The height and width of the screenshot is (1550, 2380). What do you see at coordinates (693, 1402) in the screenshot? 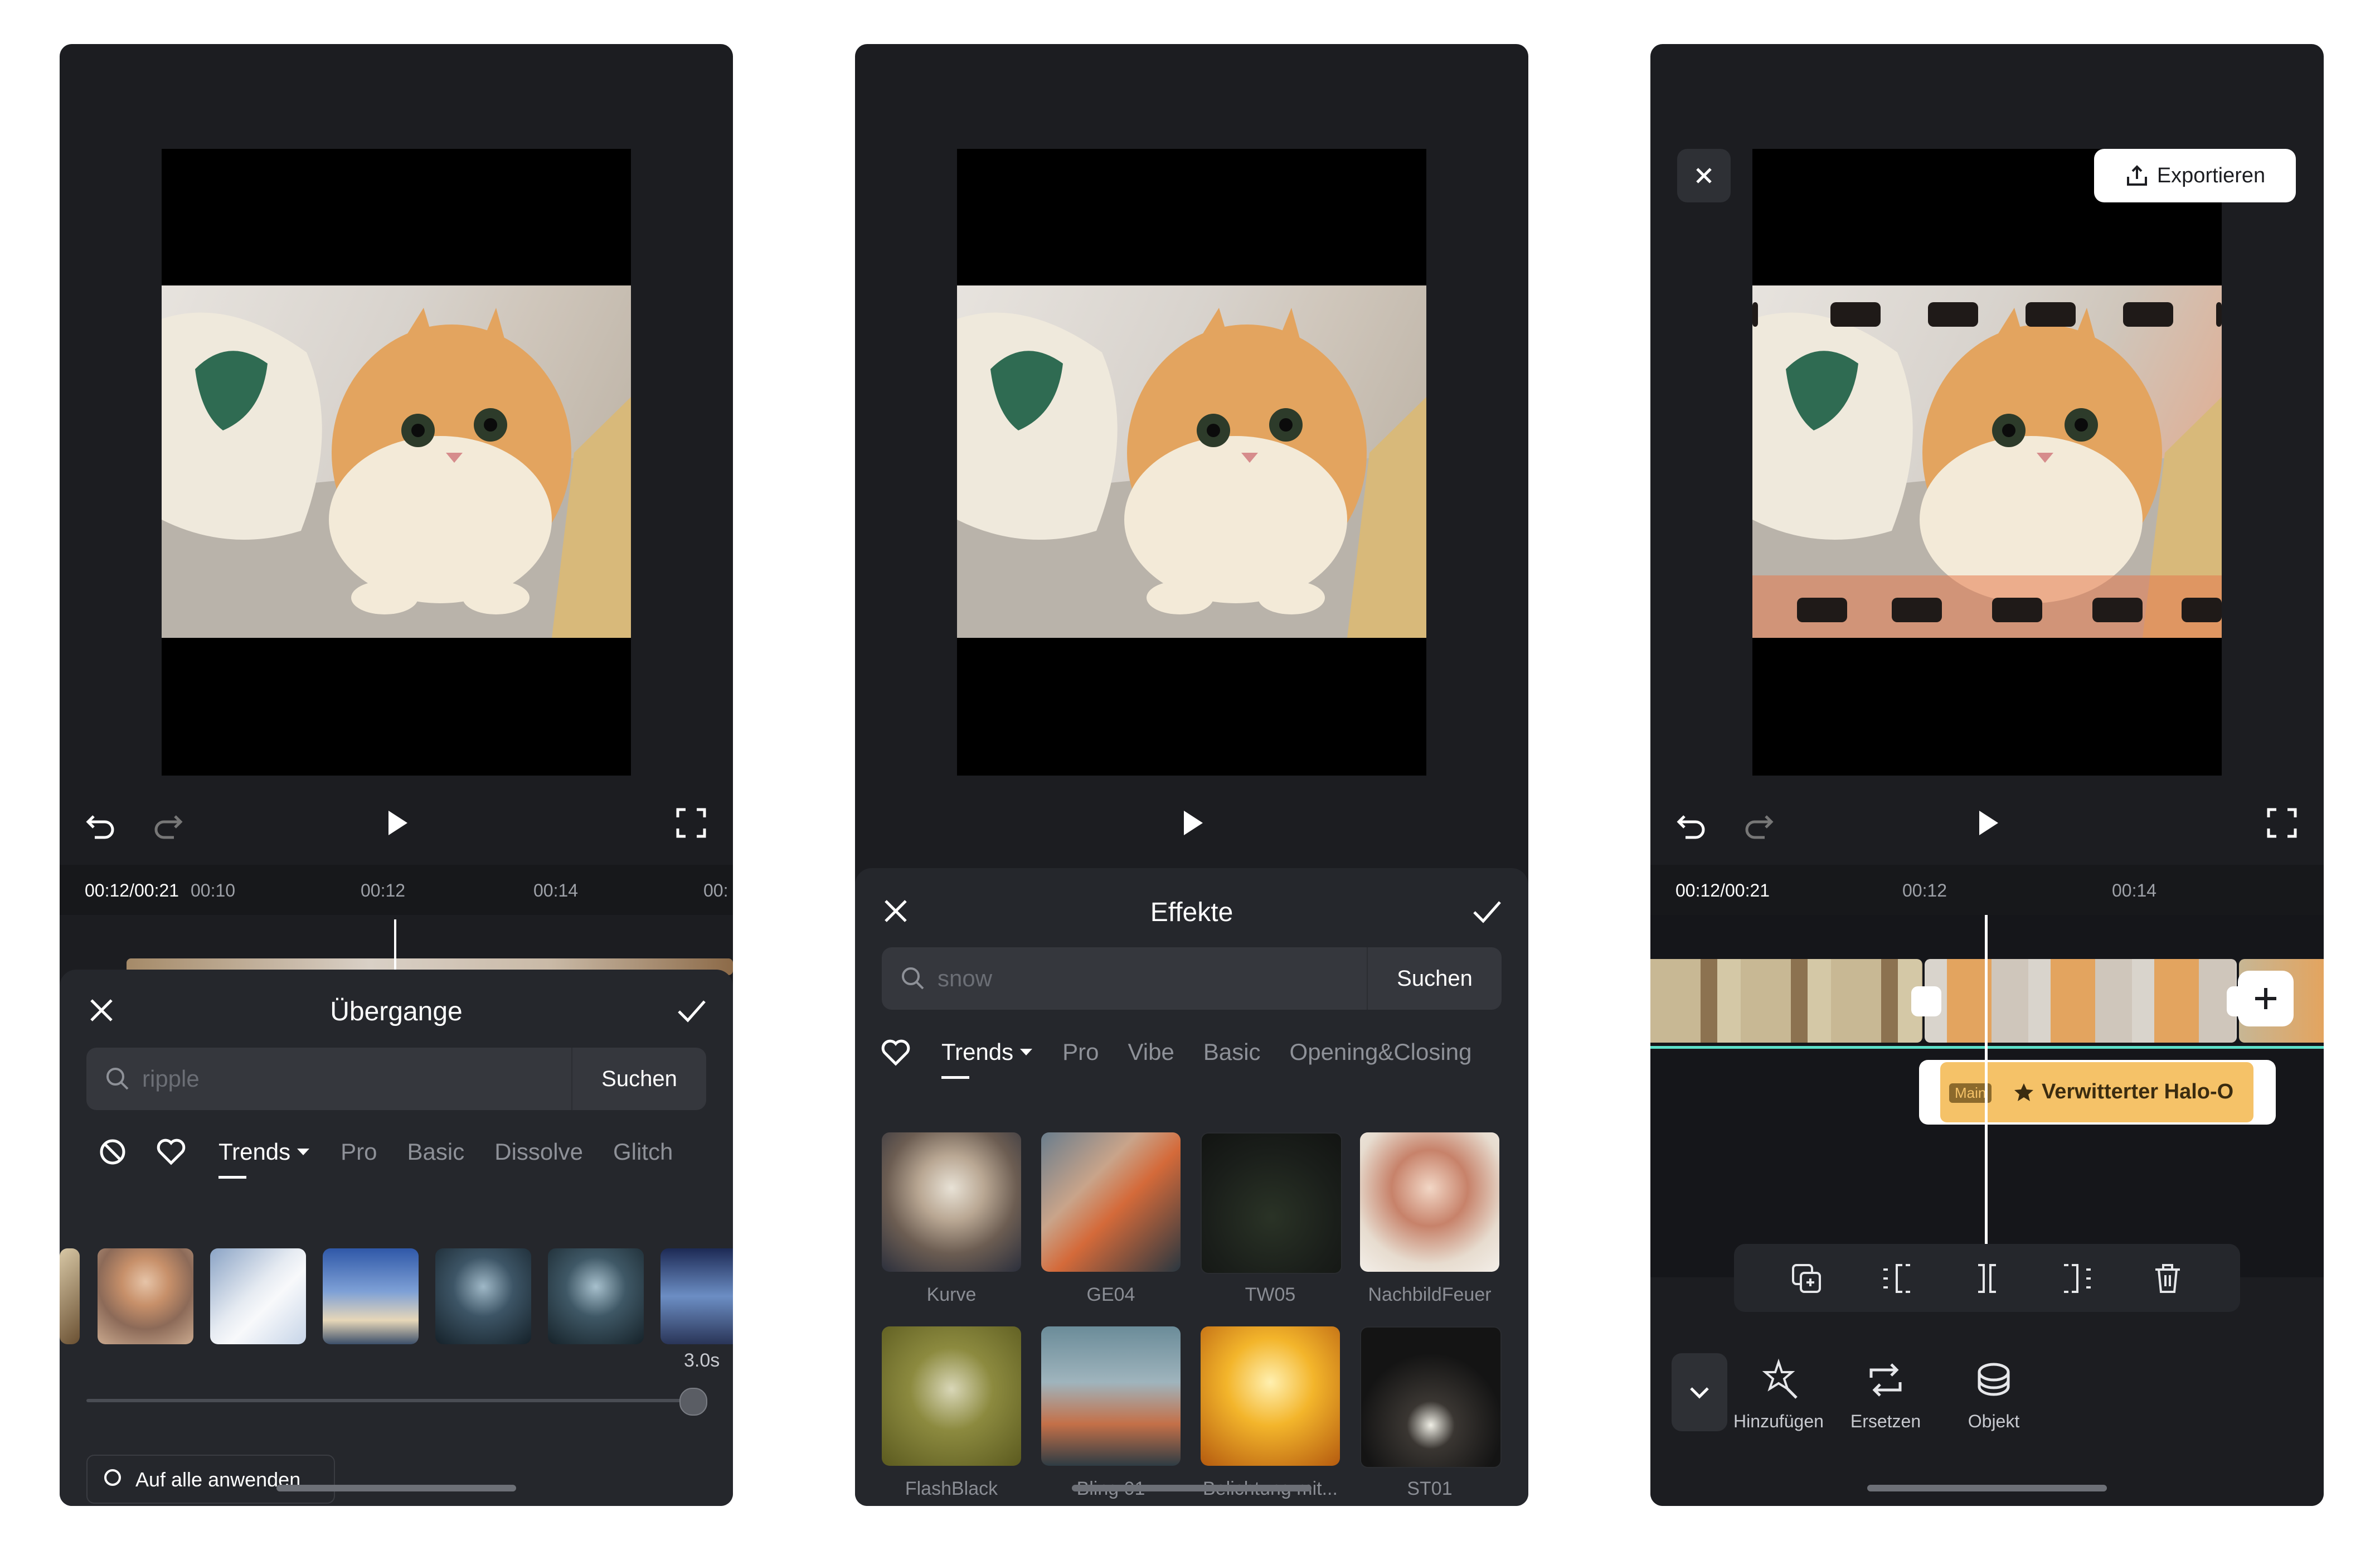
I see `slider-handle` at bounding box center [693, 1402].